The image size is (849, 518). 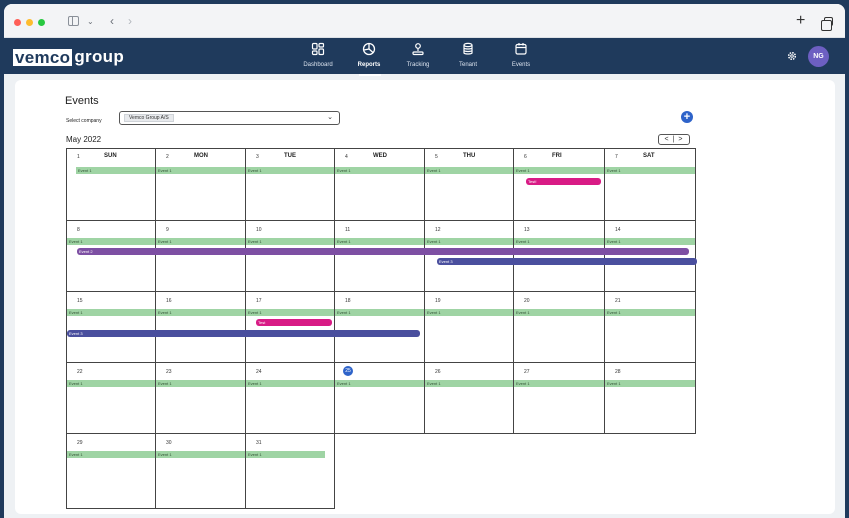 What do you see at coordinates (563, 181) in the screenshot?
I see `event-bar: Test!` at bounding box center [563, 181].